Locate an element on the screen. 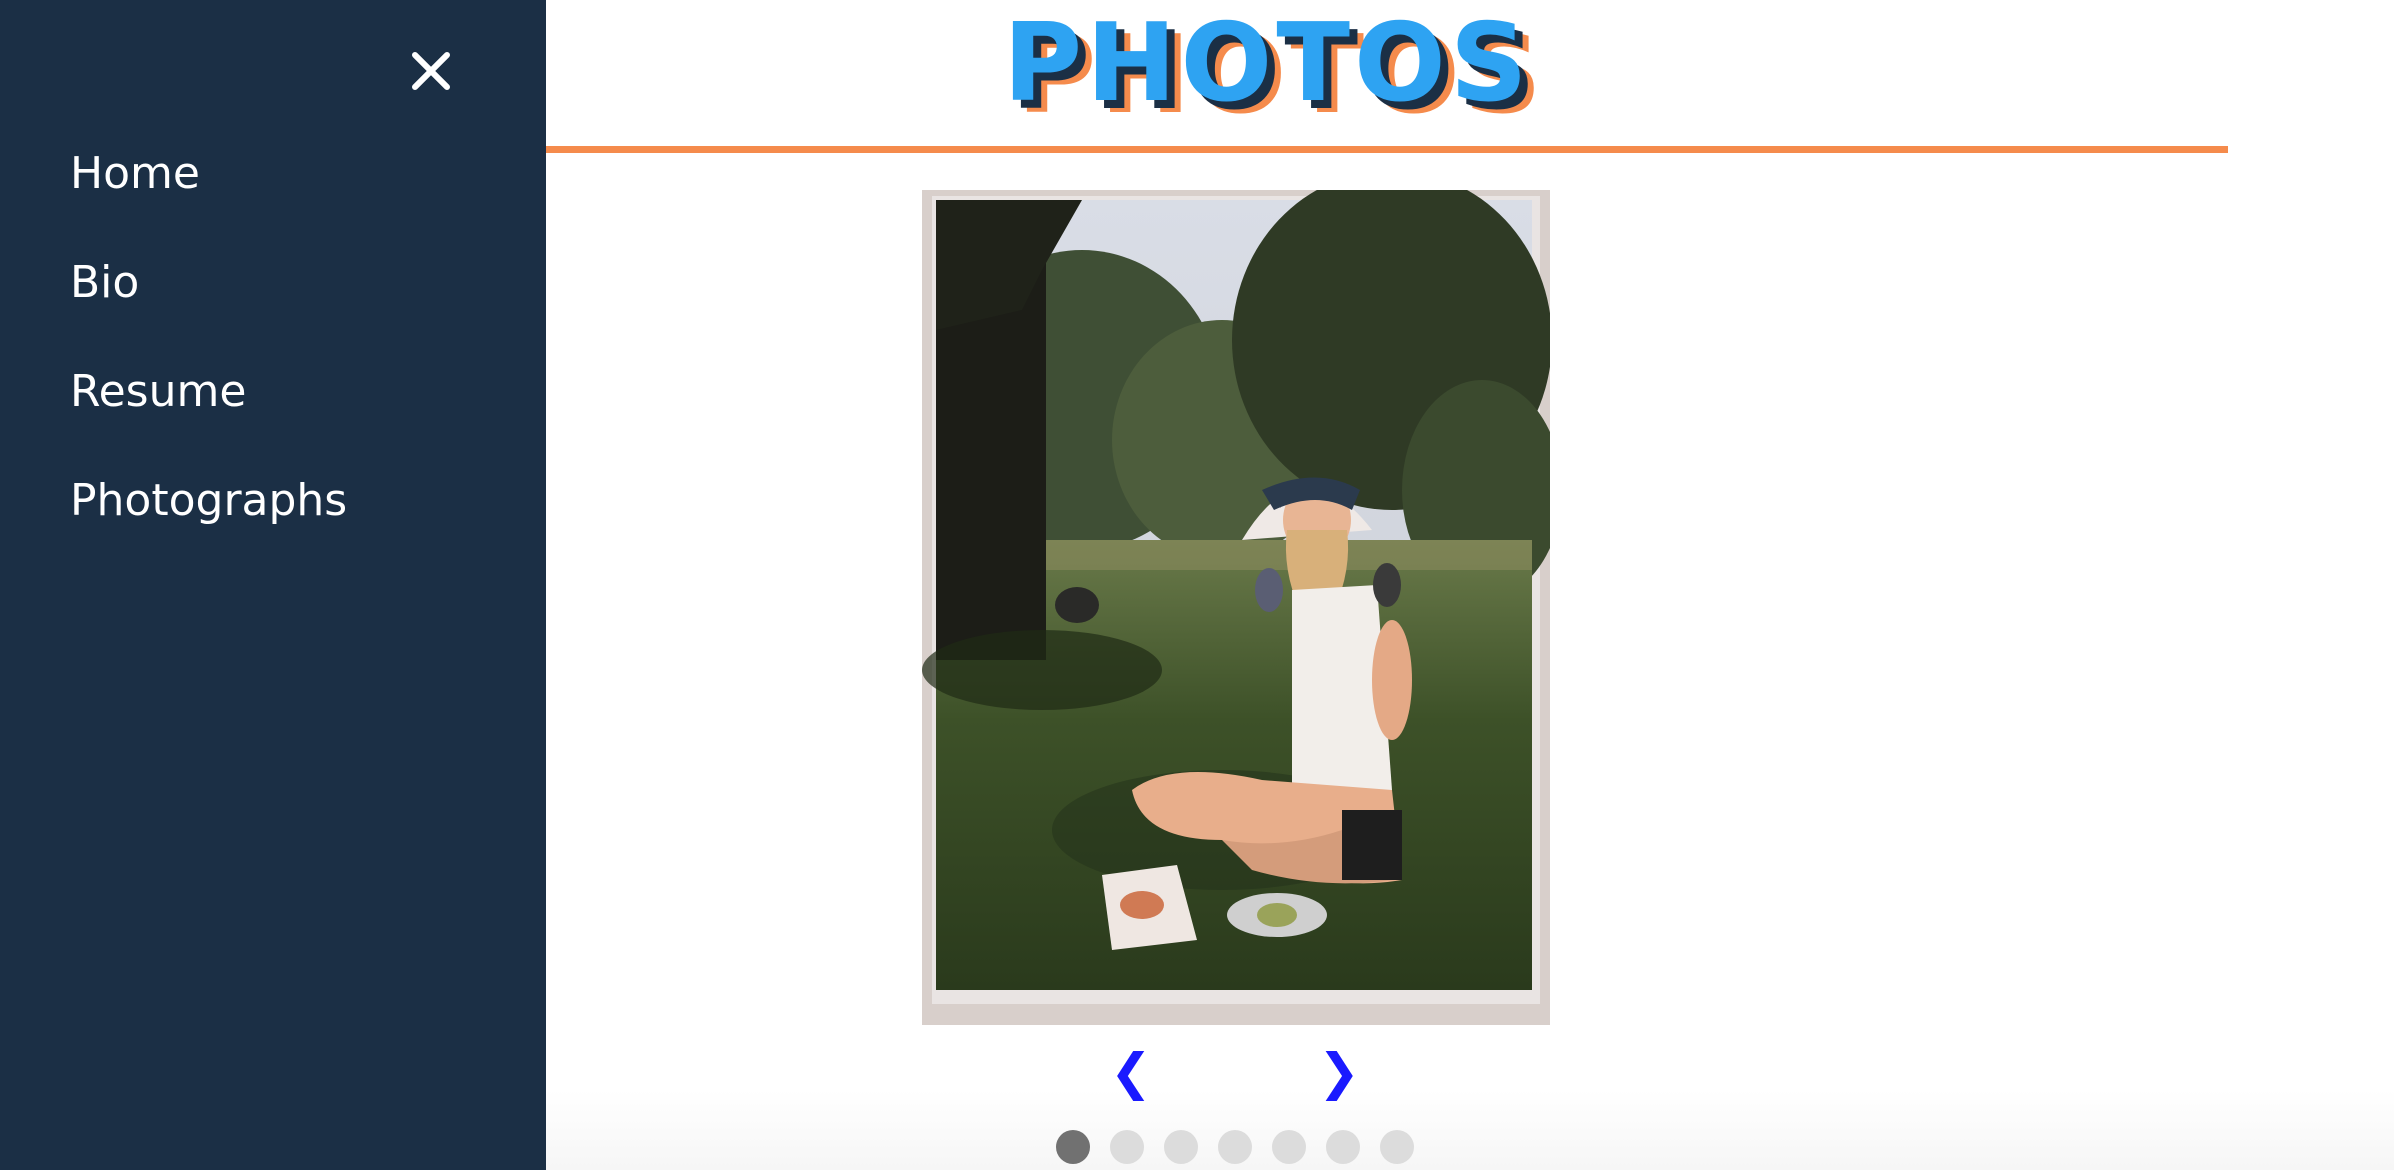 Image resolution: width=2394 pixels, height=1170 pixels. header-divider is located at coordinates (1387, 149).